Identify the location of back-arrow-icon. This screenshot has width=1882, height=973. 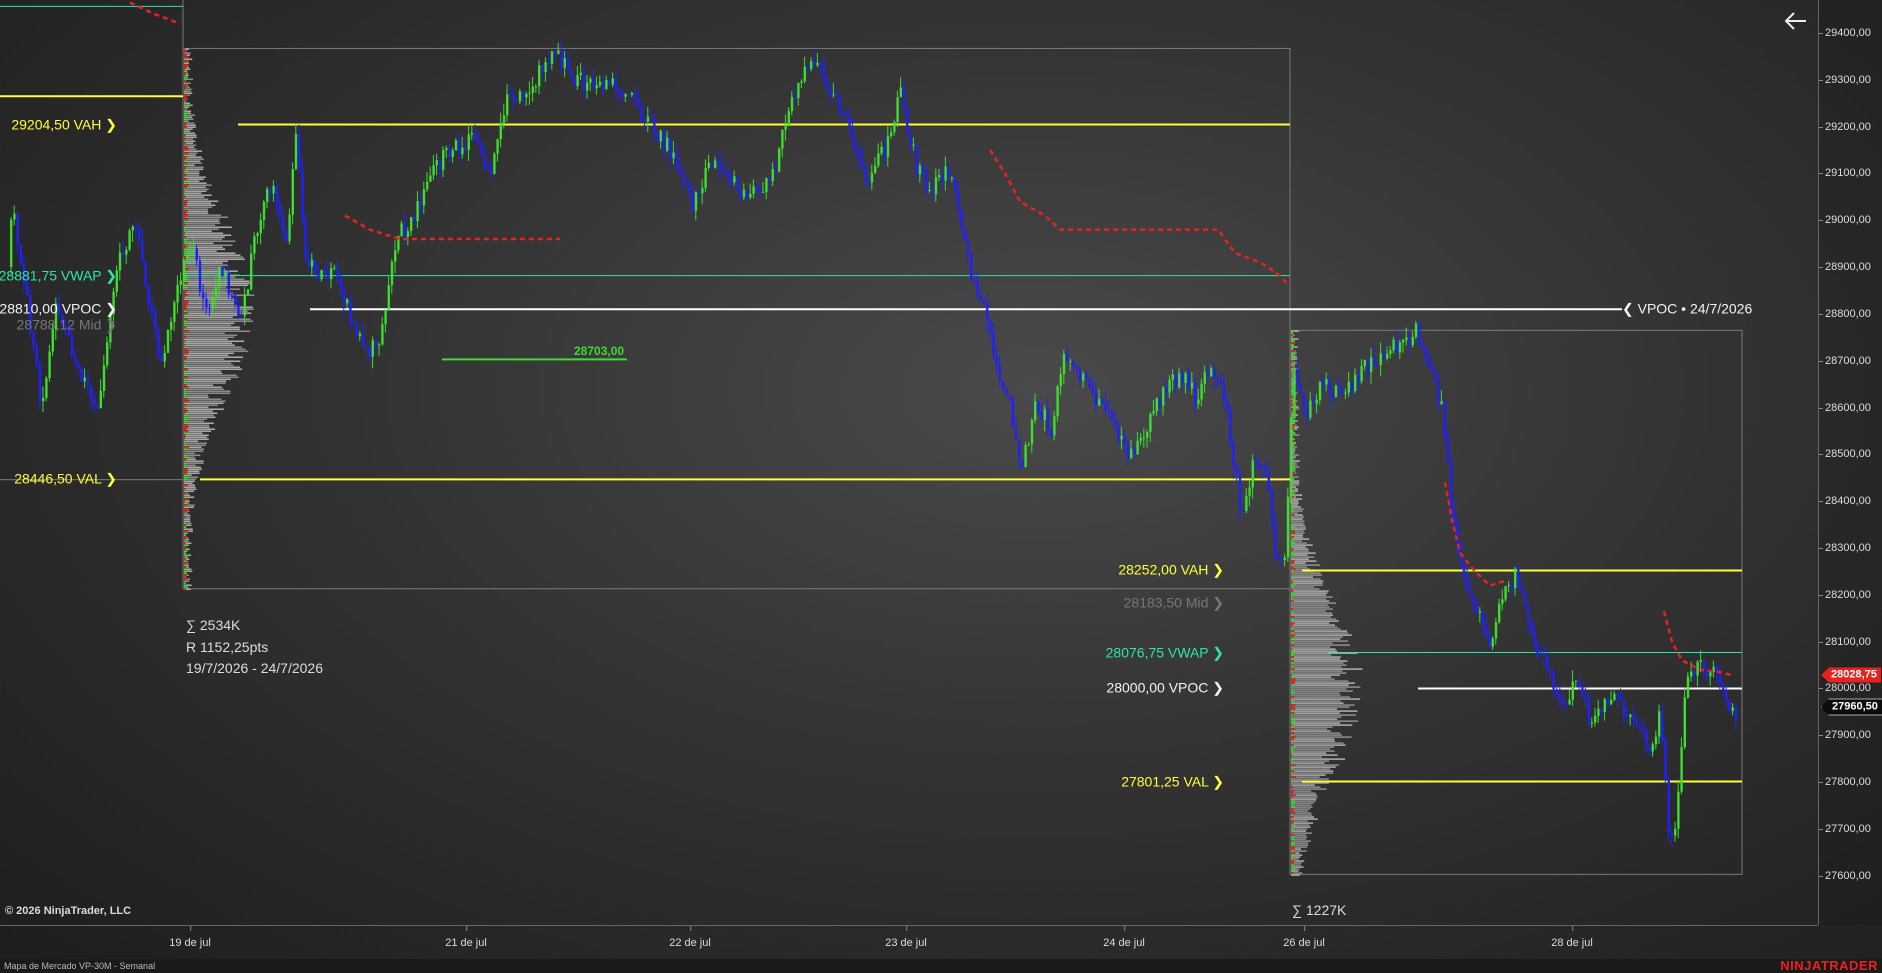
(1796, 21).